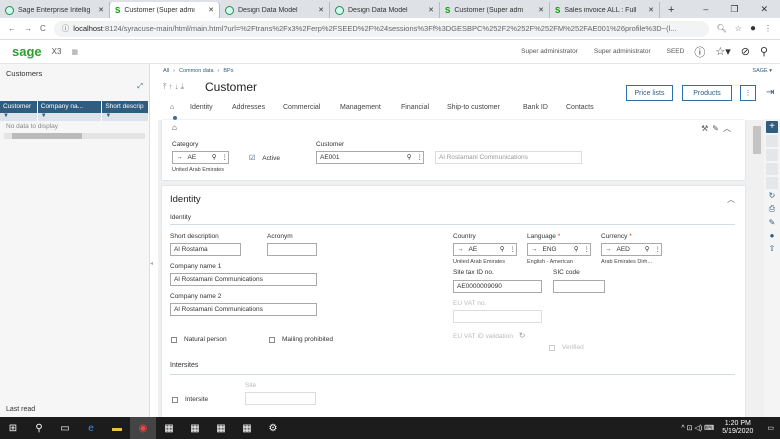 This screenshot has height=439, width=780. What do you see at coordinates (497, 286) in the screenshot?
I see `site-tax-field: AE0000009090` at bounding box center [497, 286].